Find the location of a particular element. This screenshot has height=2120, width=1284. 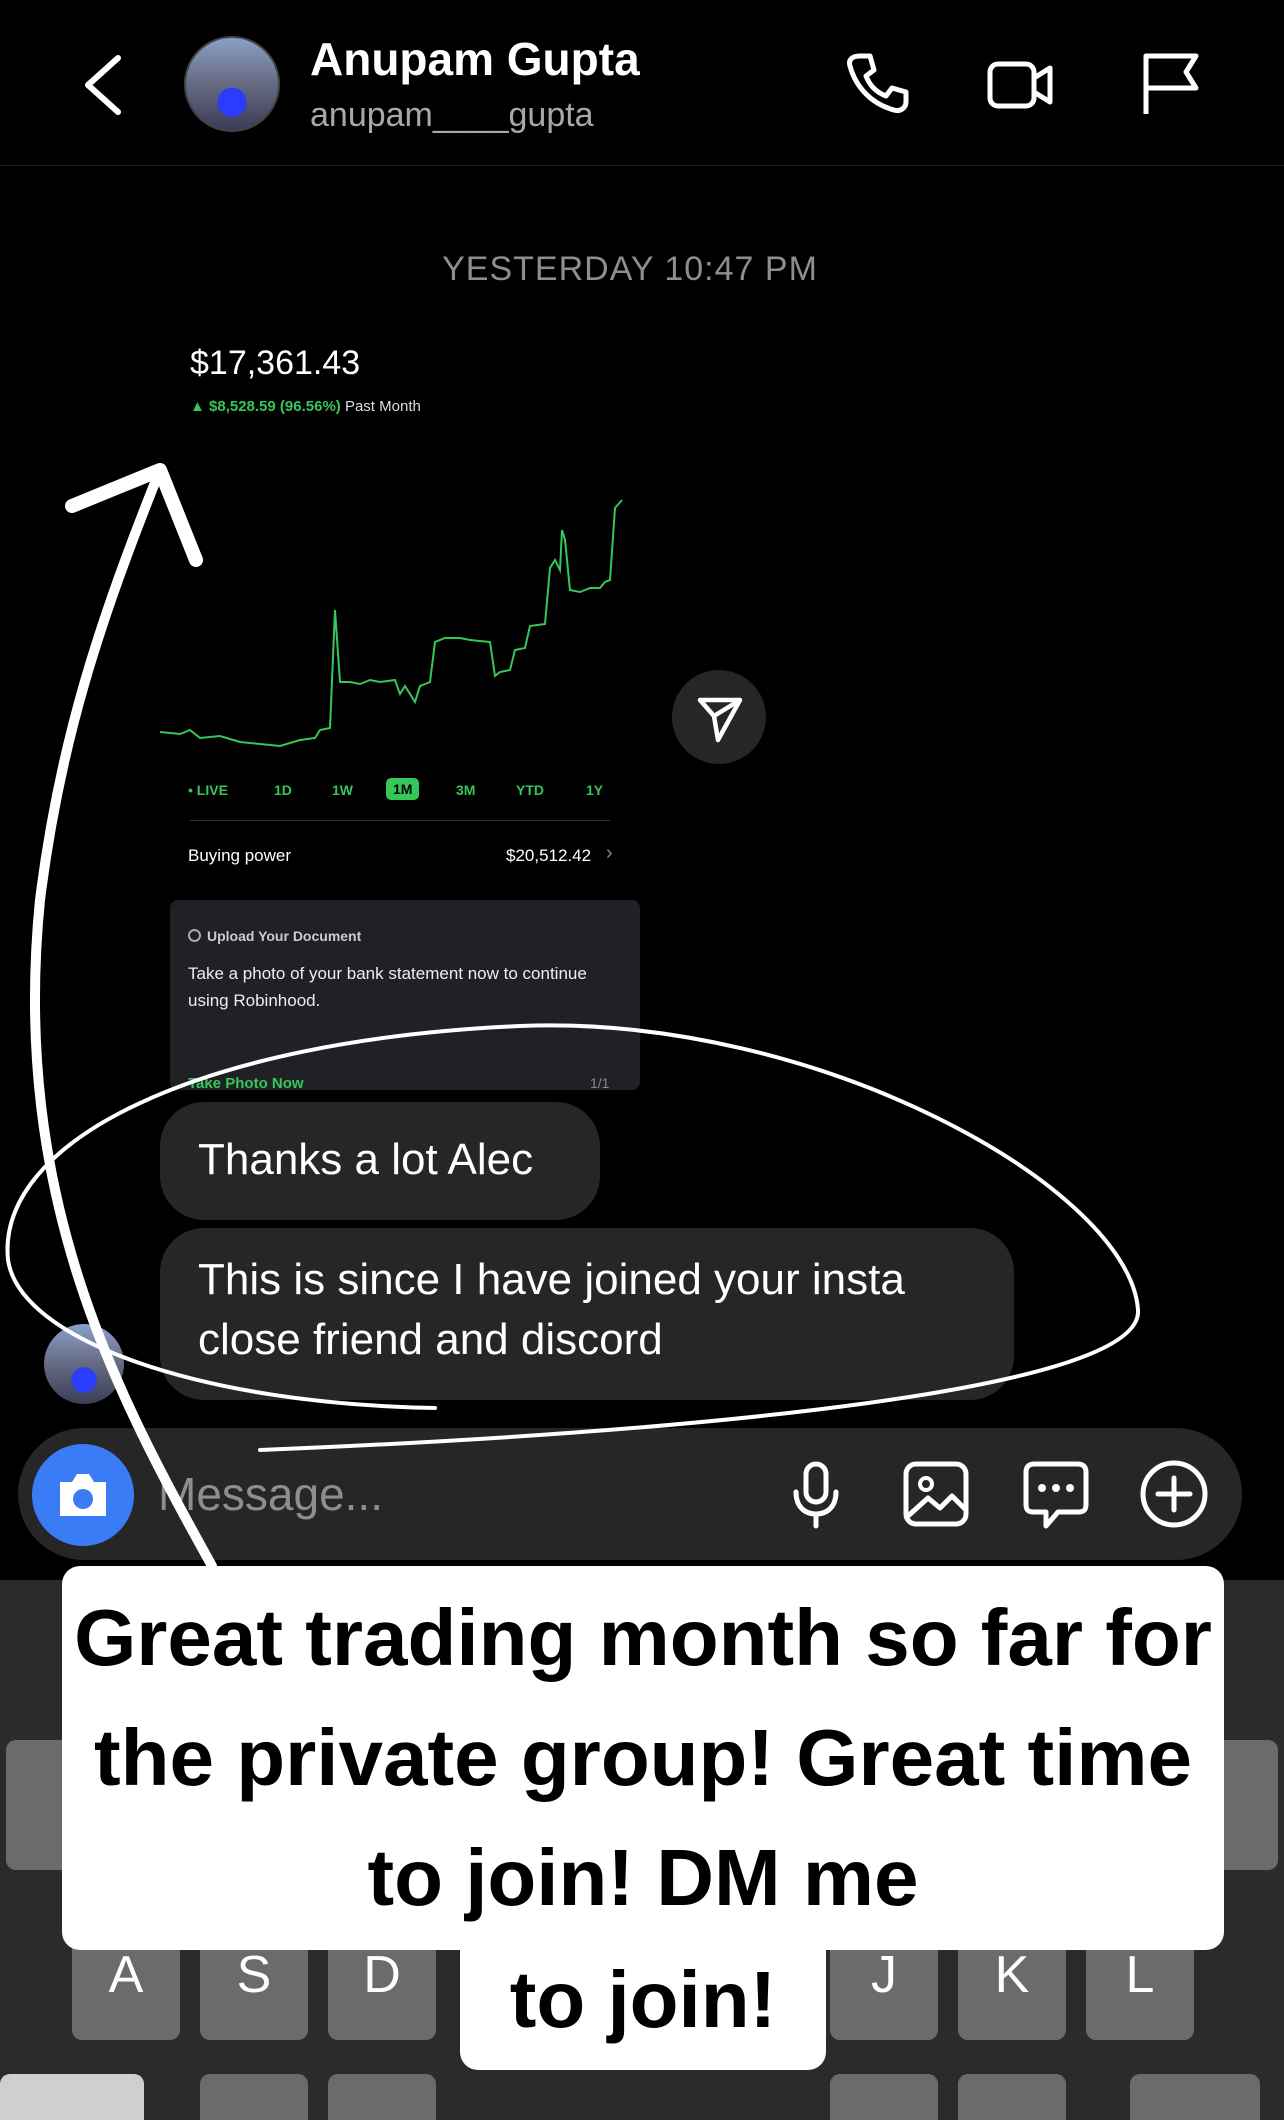

chevron-left-icon is located at coordinates (104, 85).